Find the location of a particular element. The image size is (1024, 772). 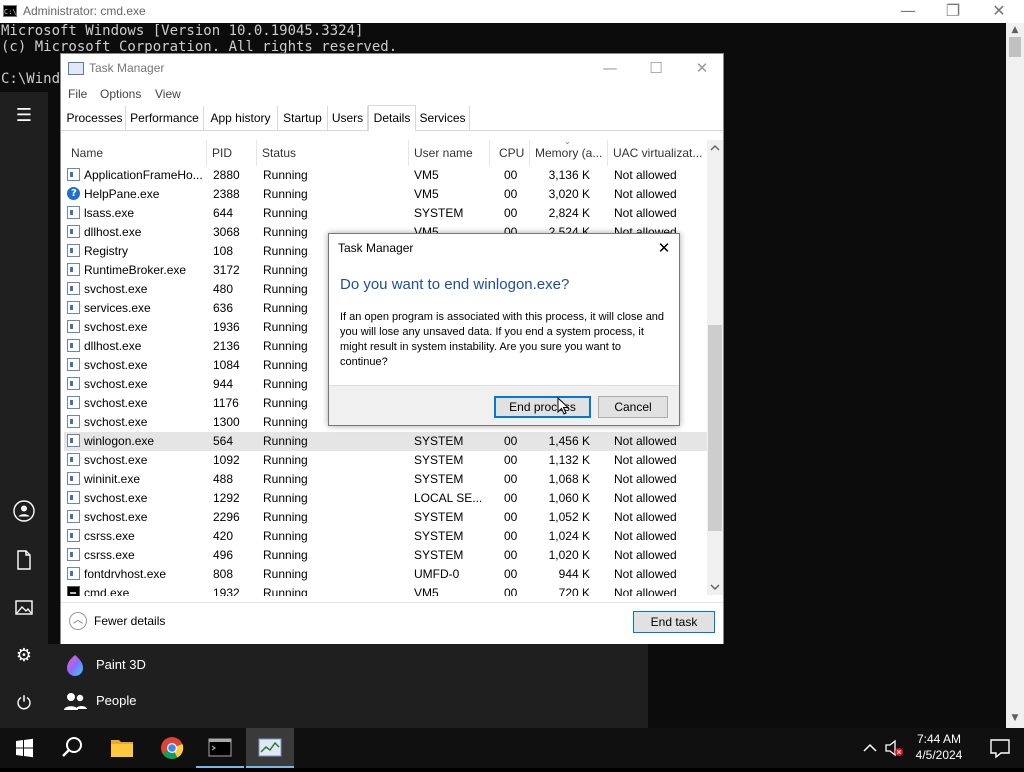

column-header-user-name: User name is located at coordinates (449, 153).